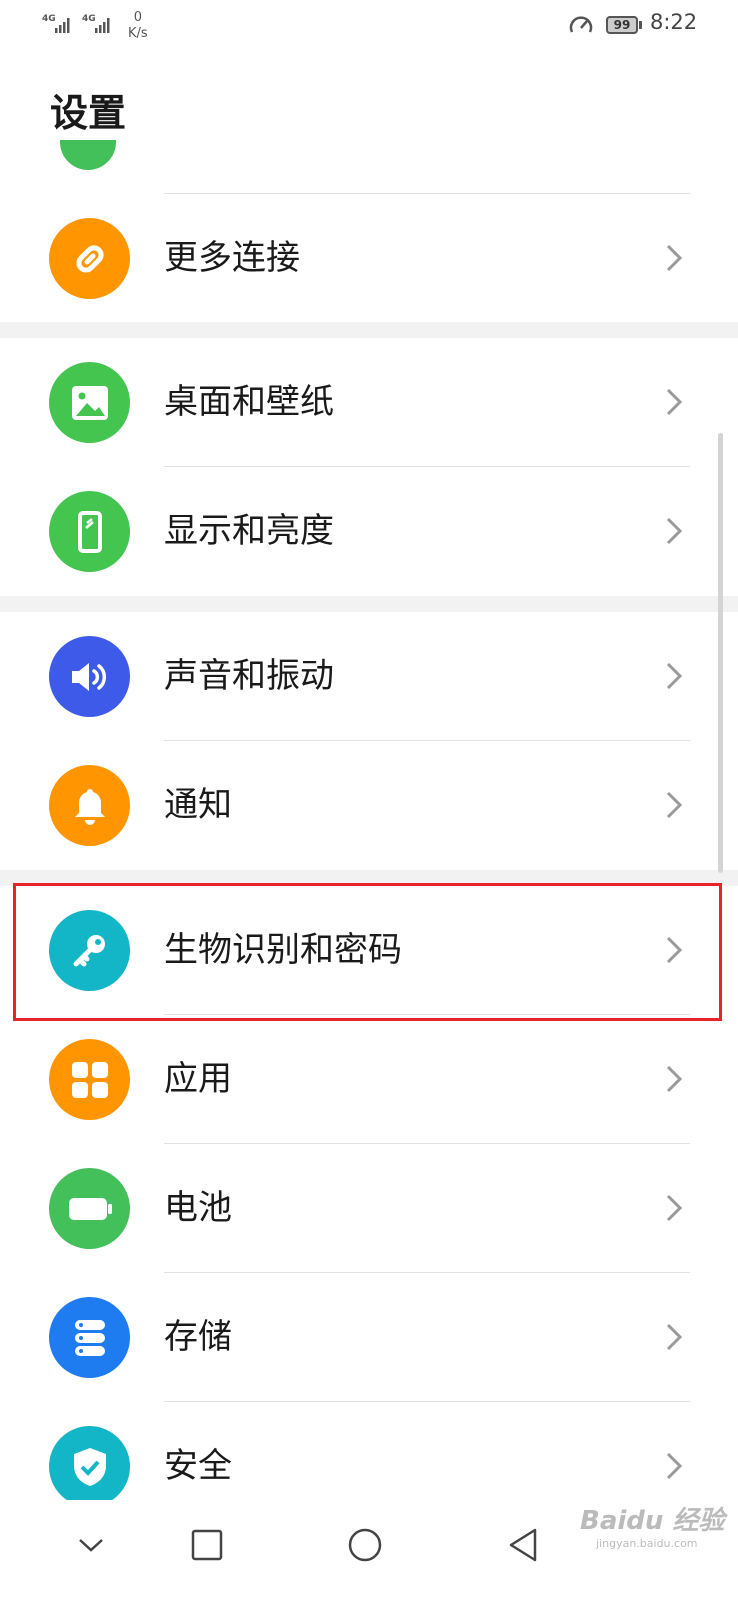  Describe the element at coordinates (249, 676) in the screenshot. I see `settings-item-label: 声音和振动` at that location.